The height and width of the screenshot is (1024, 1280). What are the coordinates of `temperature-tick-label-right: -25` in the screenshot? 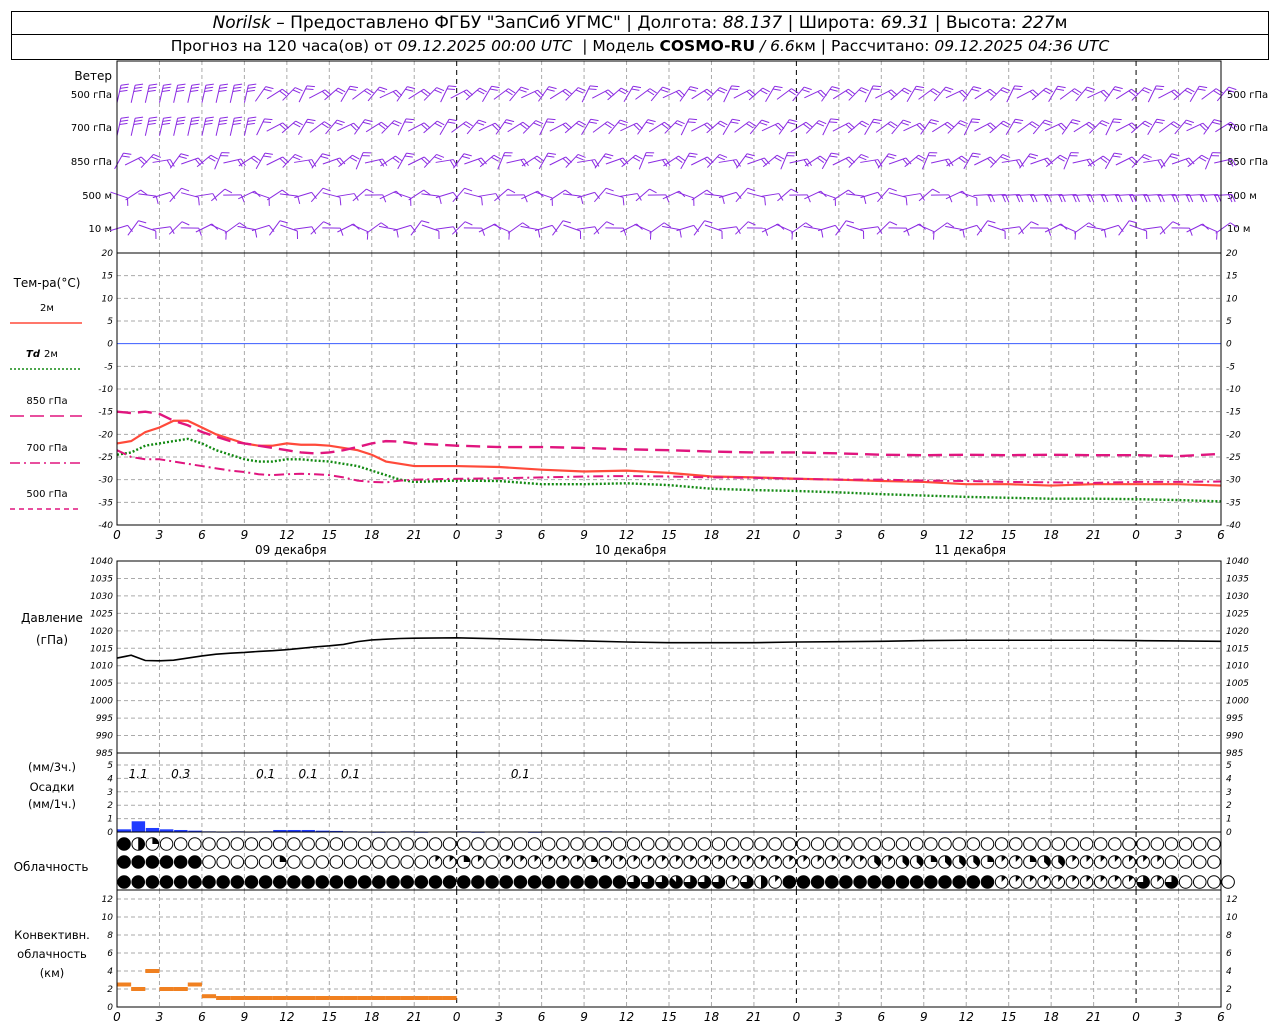 It's located at (1233, 458).